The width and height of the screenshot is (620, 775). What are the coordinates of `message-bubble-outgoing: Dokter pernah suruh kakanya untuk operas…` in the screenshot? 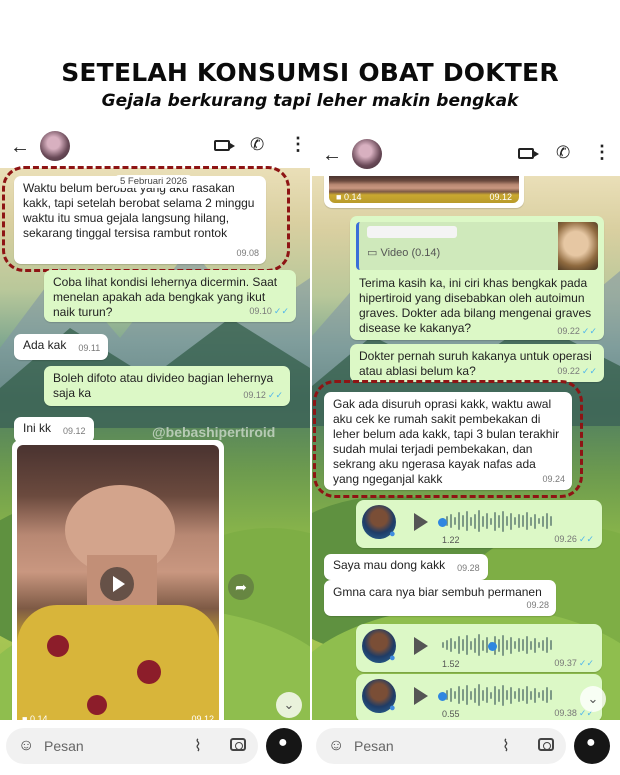 It's located at (477, 363).